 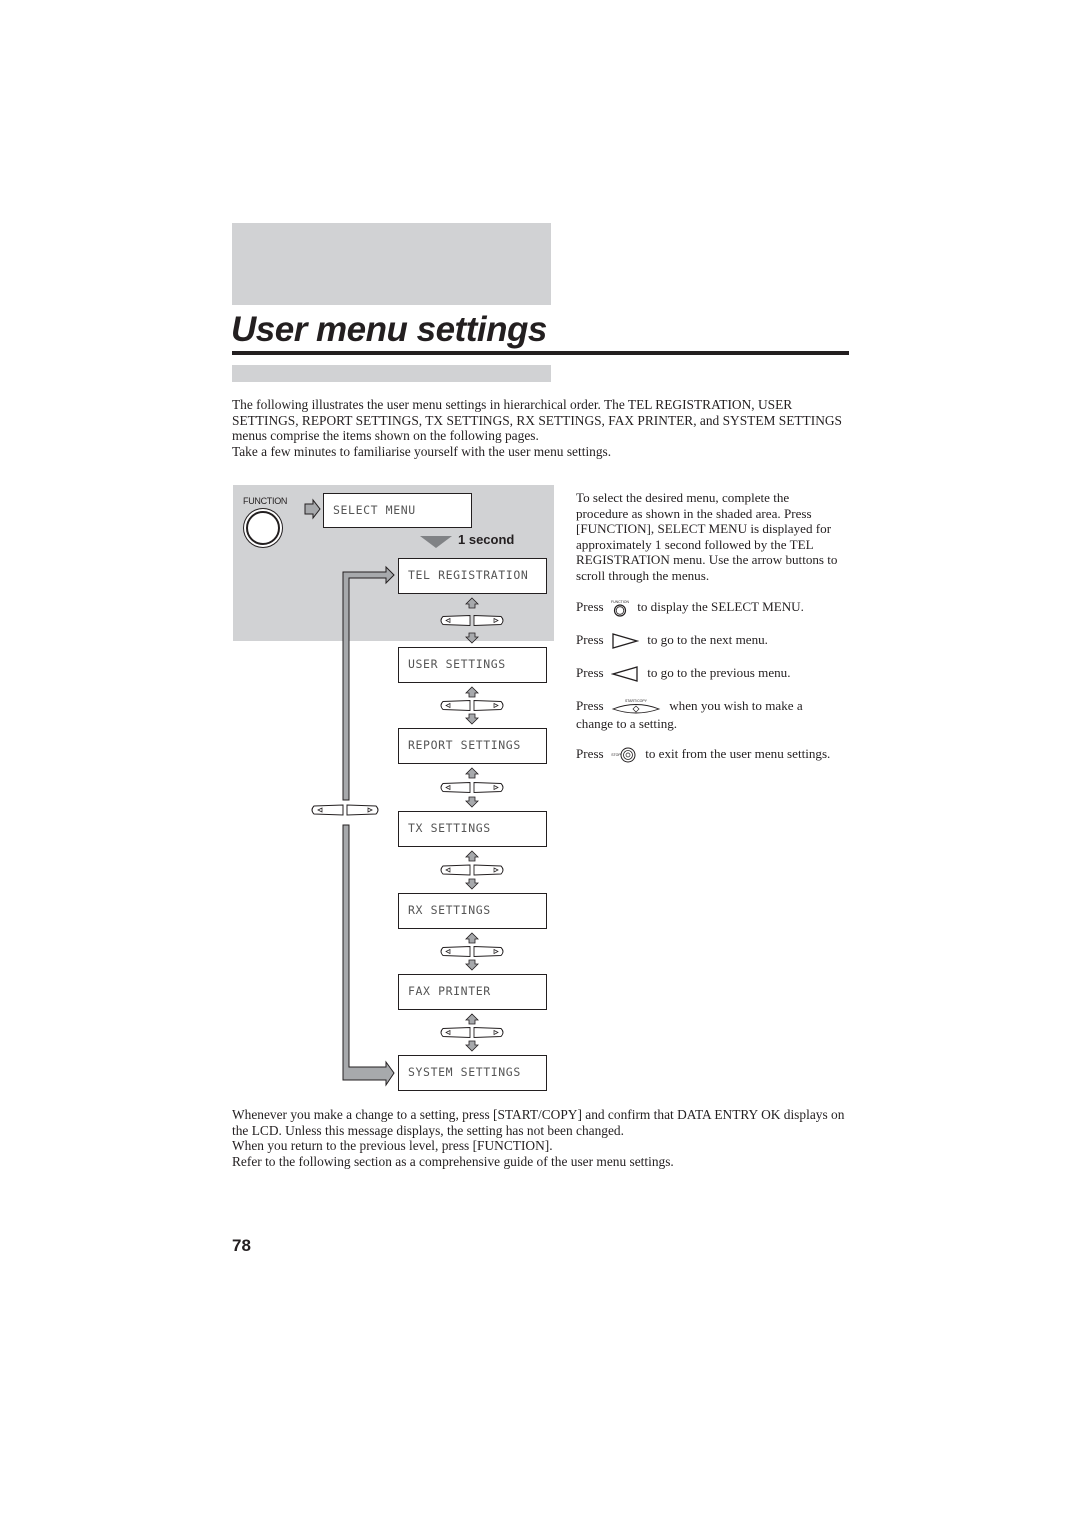 I want to click on function-button-icon: FUNCTION, so click(x=620, y=608).